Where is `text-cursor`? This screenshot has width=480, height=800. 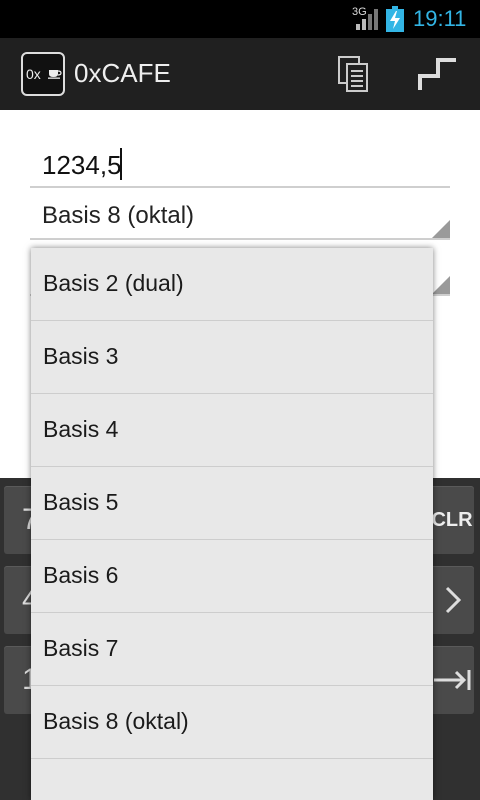 text-cursor is located at coordinates (121, 164).